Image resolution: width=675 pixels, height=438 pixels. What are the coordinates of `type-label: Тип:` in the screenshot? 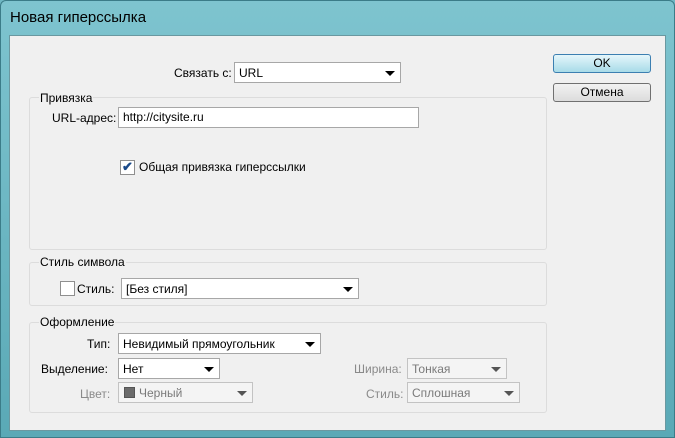 It's located at (99, 344).